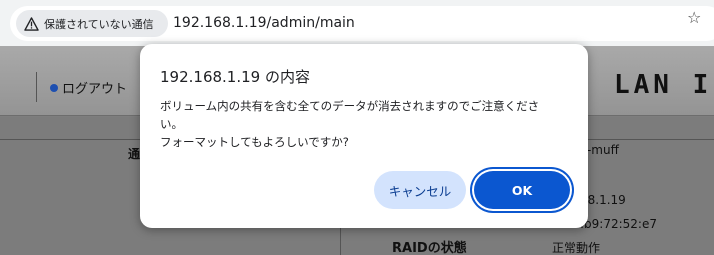 The image size is (714, 255). I want to click on info-value-mac: :b9:72:52:e7, so click(618, 224).